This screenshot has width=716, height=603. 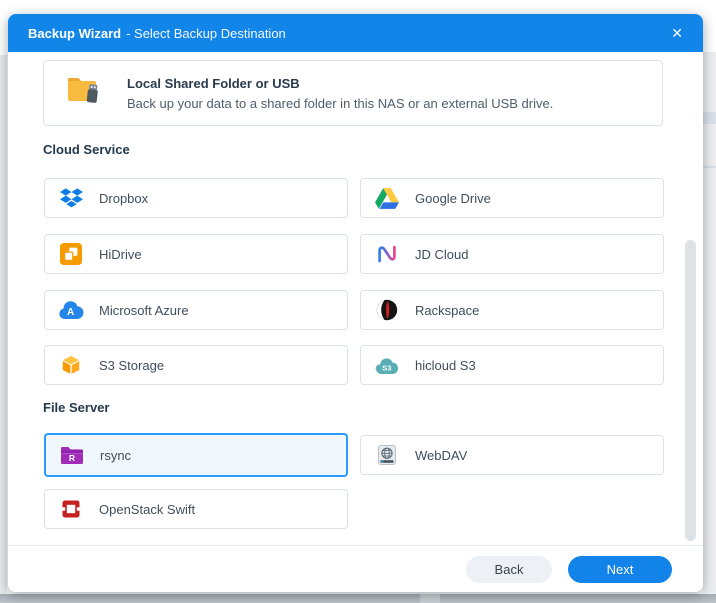 What do you see at coordinates (120, 254) in the screenshot?
I see `option-label: HiDrive` at bounding box center [120, 254].